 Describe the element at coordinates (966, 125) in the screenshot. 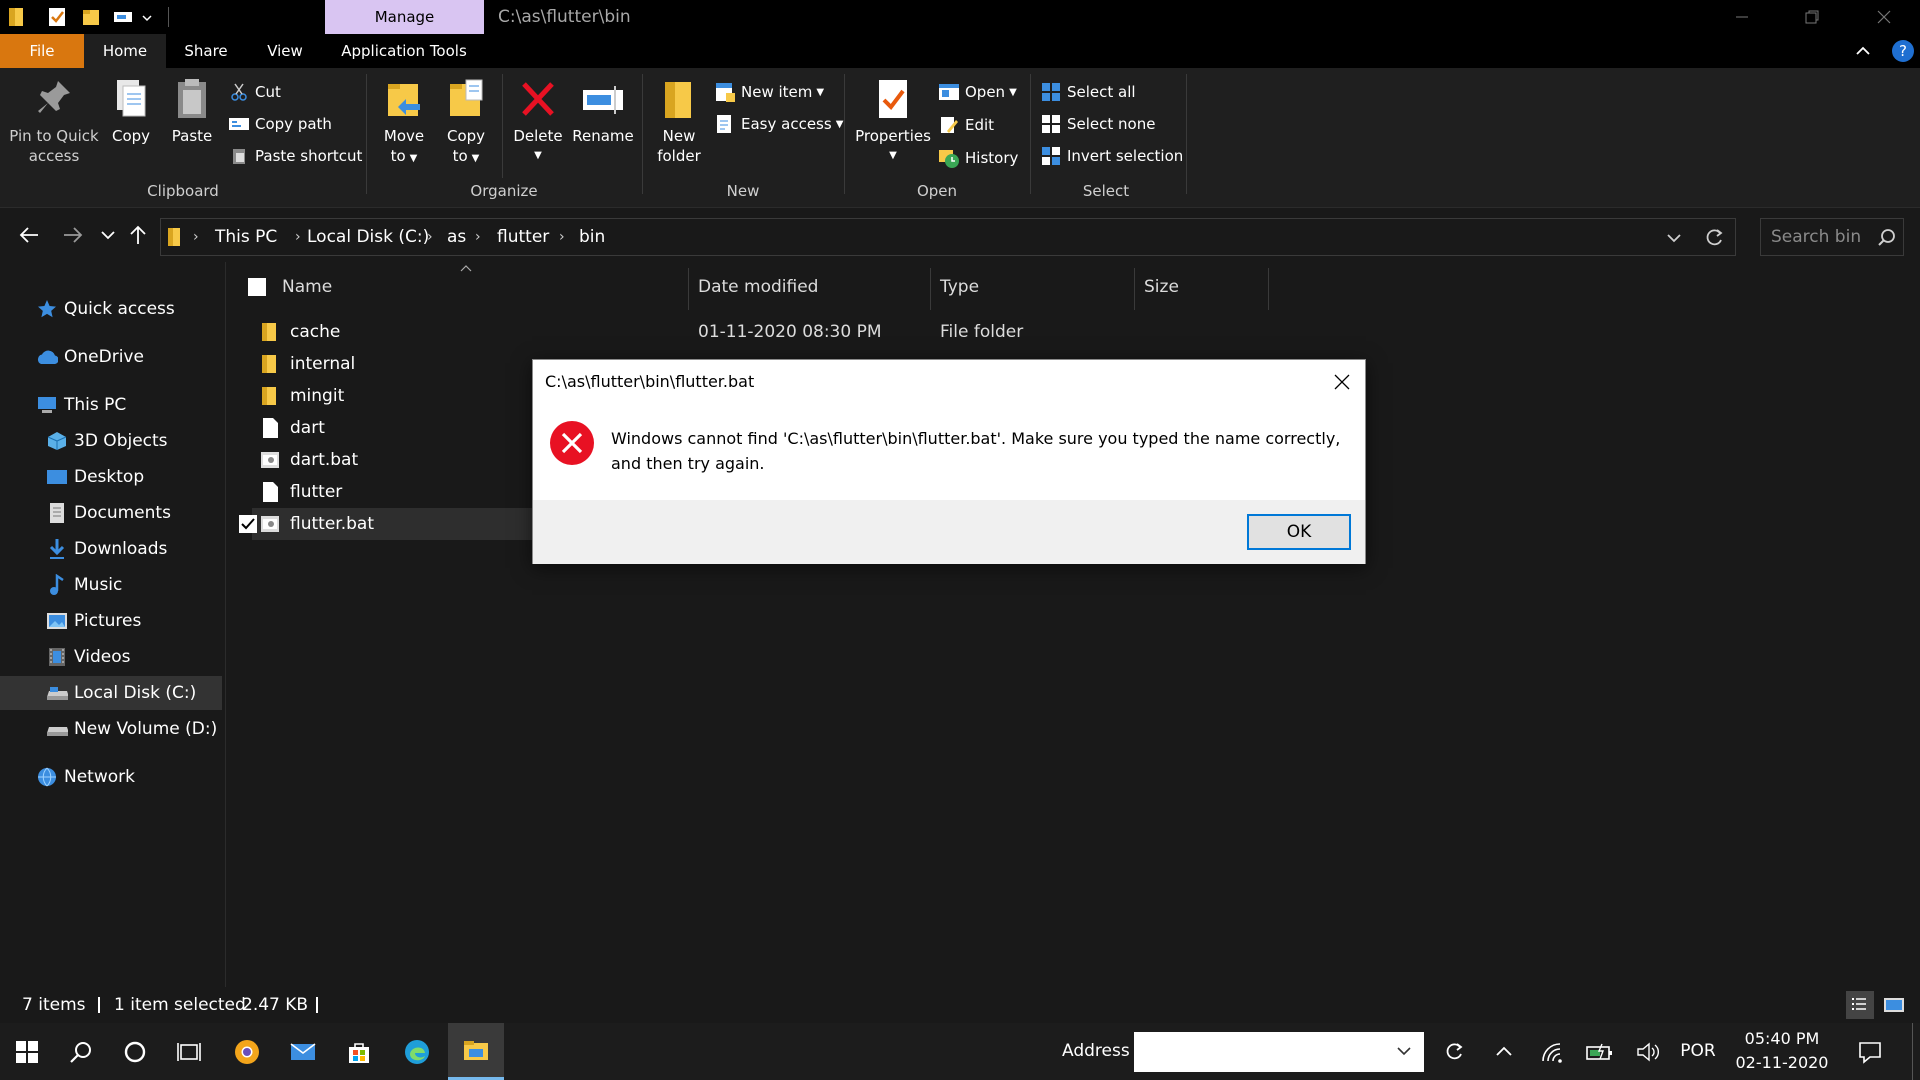

I see `edit-button: Edit` at that location.